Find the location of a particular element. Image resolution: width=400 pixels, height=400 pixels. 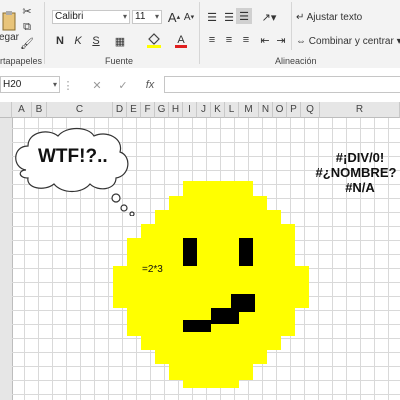

font-name-value: Calibri is located at coordinates (69, 16).